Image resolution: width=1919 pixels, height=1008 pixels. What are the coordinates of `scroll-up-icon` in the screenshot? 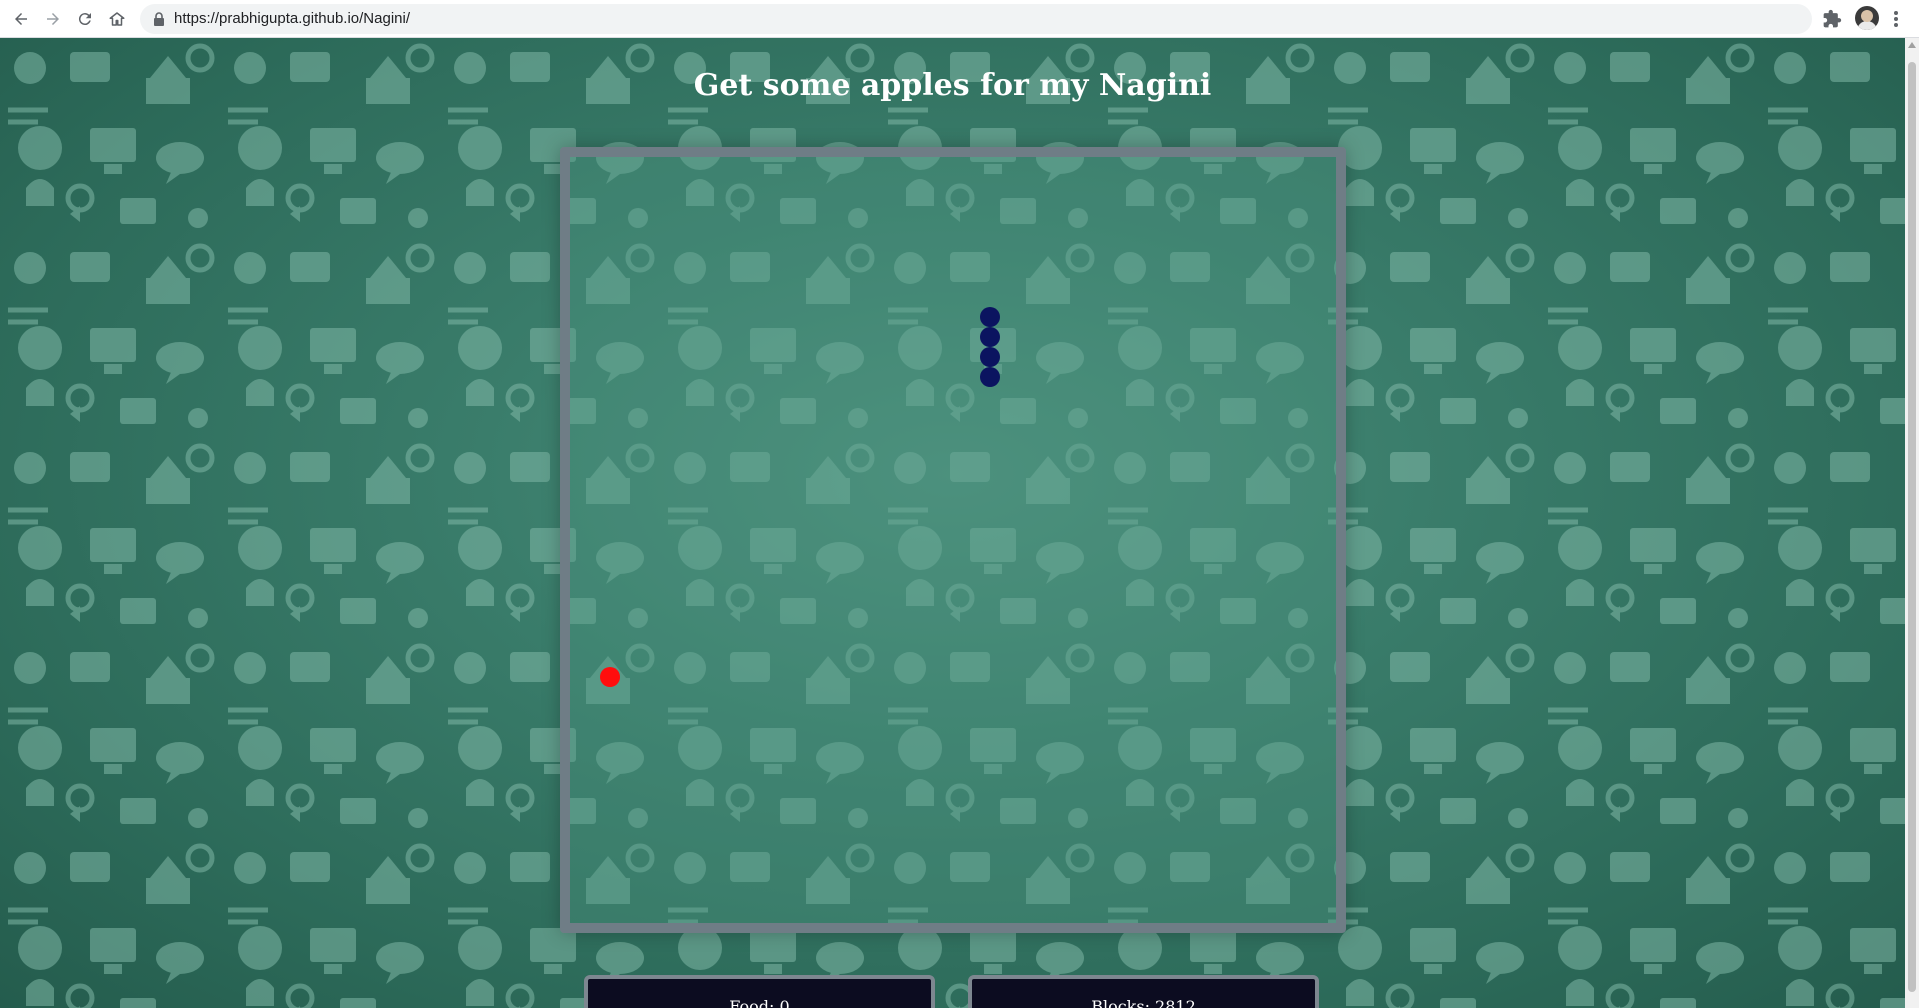 It's located at (1912, 45).